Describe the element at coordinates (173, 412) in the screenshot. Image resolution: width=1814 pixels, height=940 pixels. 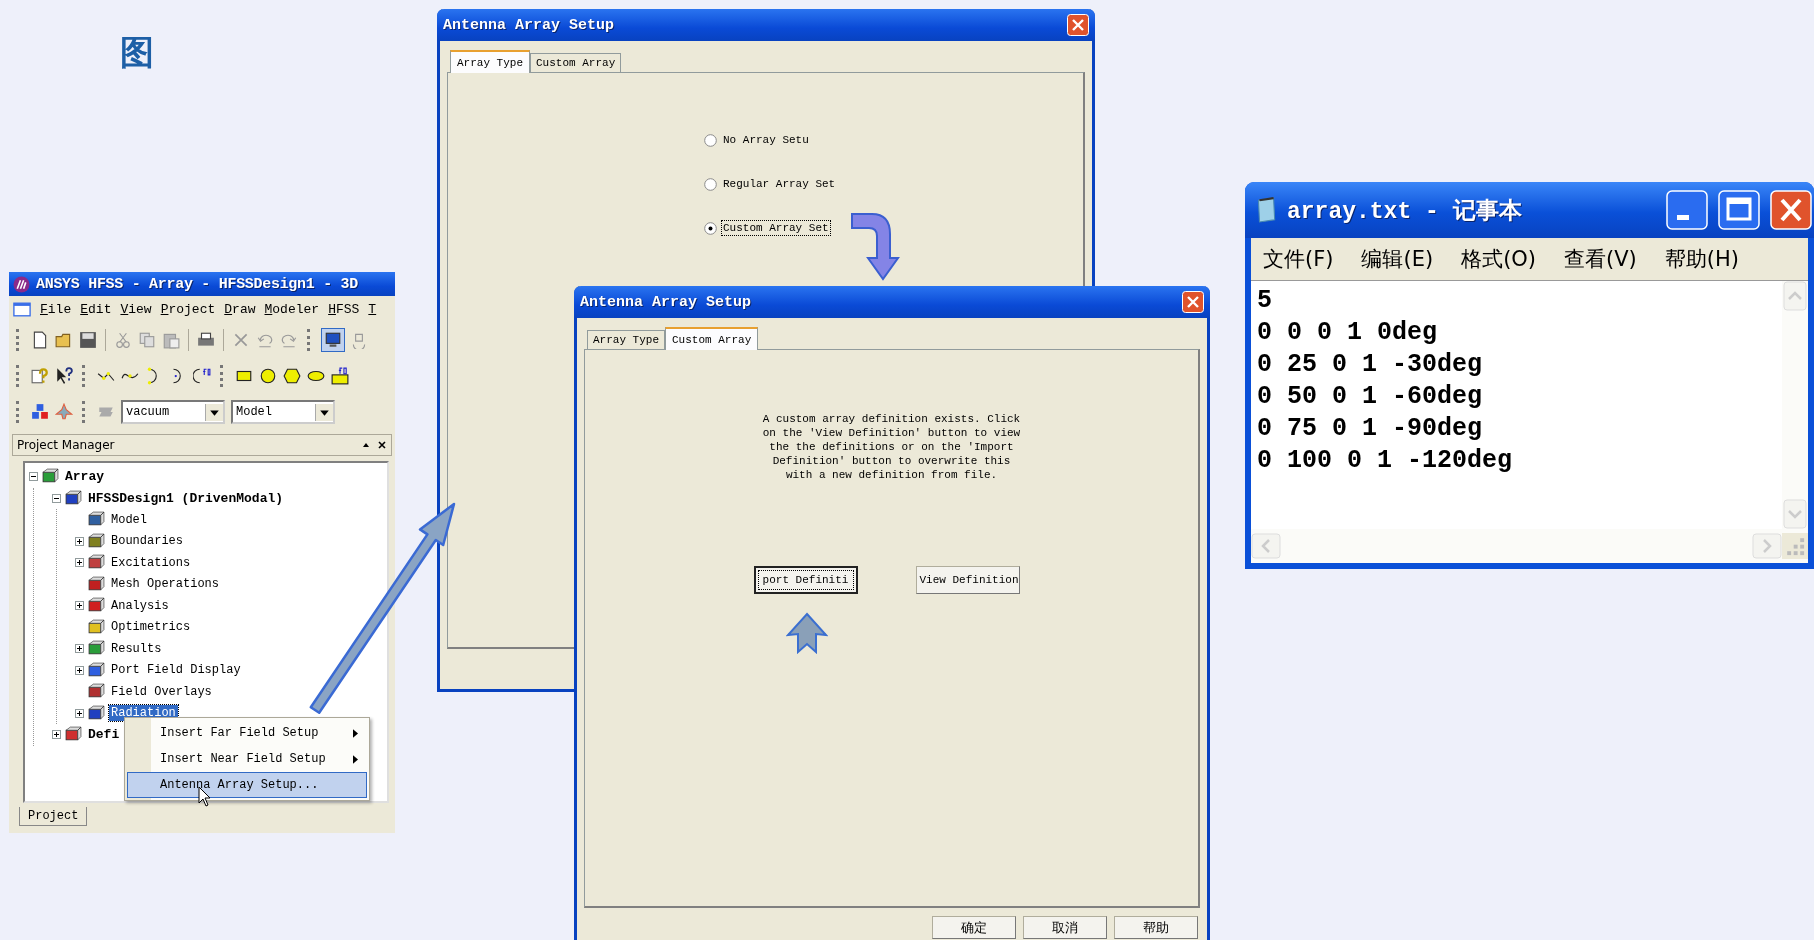
I see `material-dropdown: vacuum` at that location.